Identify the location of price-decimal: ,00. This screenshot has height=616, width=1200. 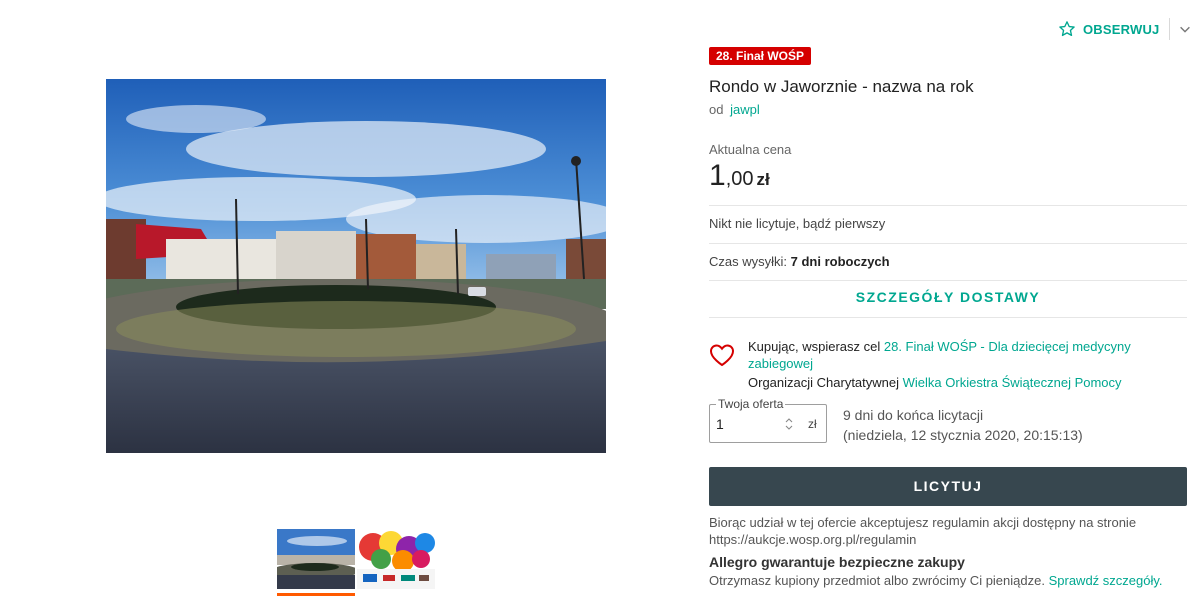
(739, 179).